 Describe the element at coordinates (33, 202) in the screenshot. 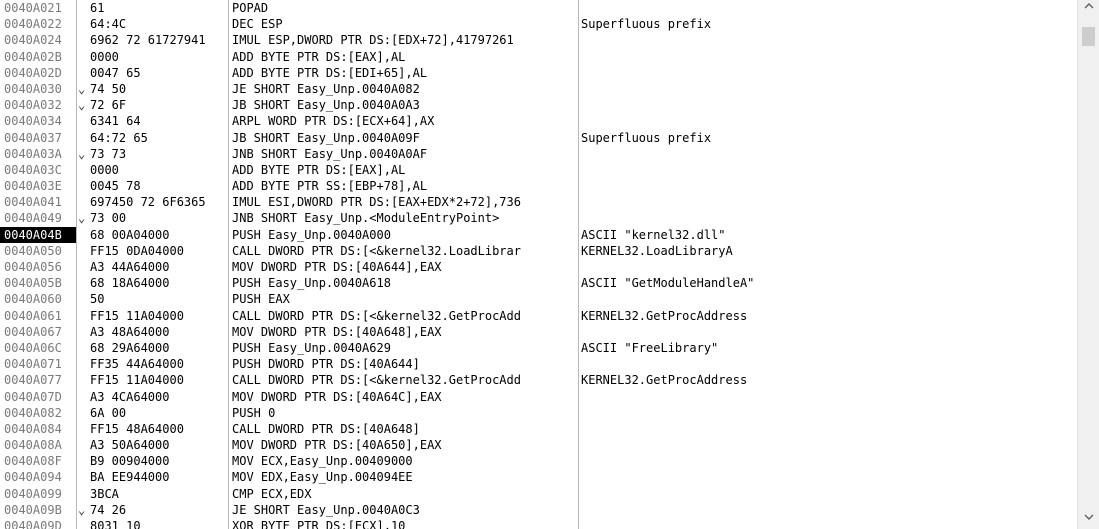

I see `address-cell: 0040A041` at that location.